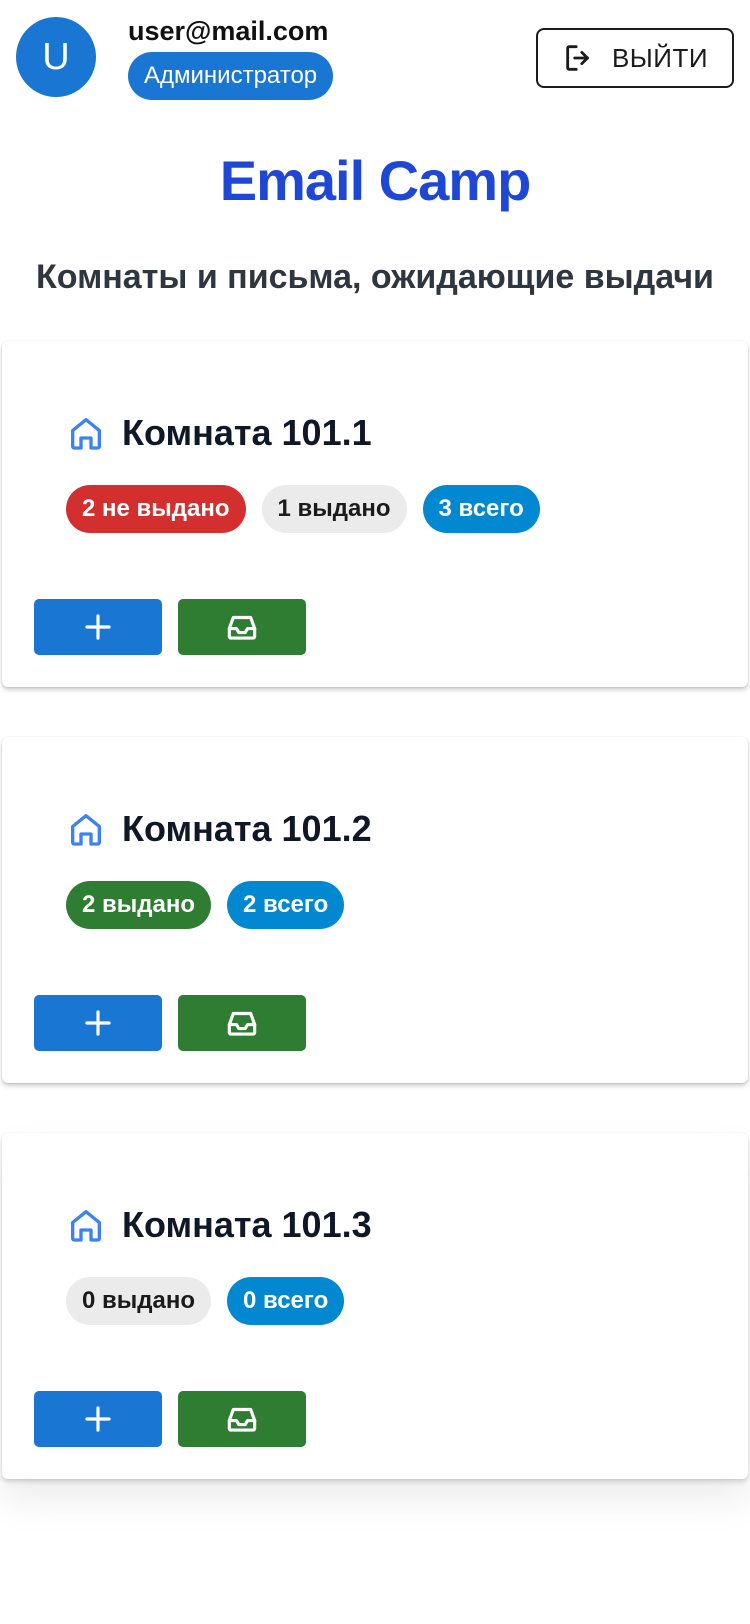  What do you see at coordinates (247, 432) in the screenshot?
I see `room-name: Комната 101.1` at bounding box center [247, 432].